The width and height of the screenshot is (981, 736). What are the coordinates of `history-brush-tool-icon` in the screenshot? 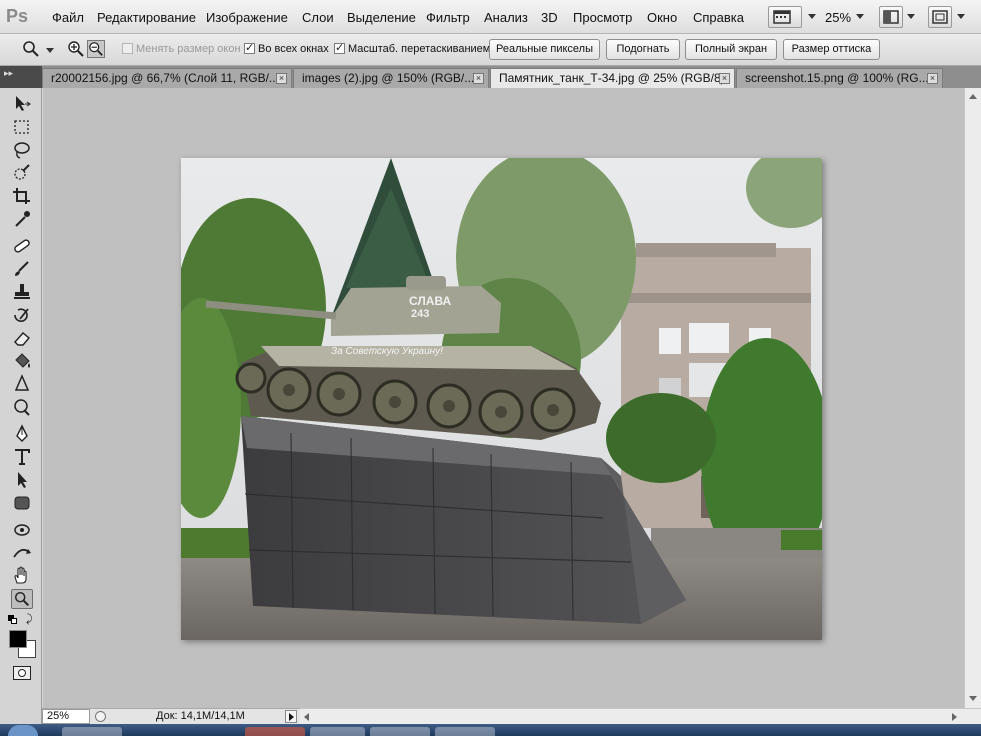 It's located at (22, 315).